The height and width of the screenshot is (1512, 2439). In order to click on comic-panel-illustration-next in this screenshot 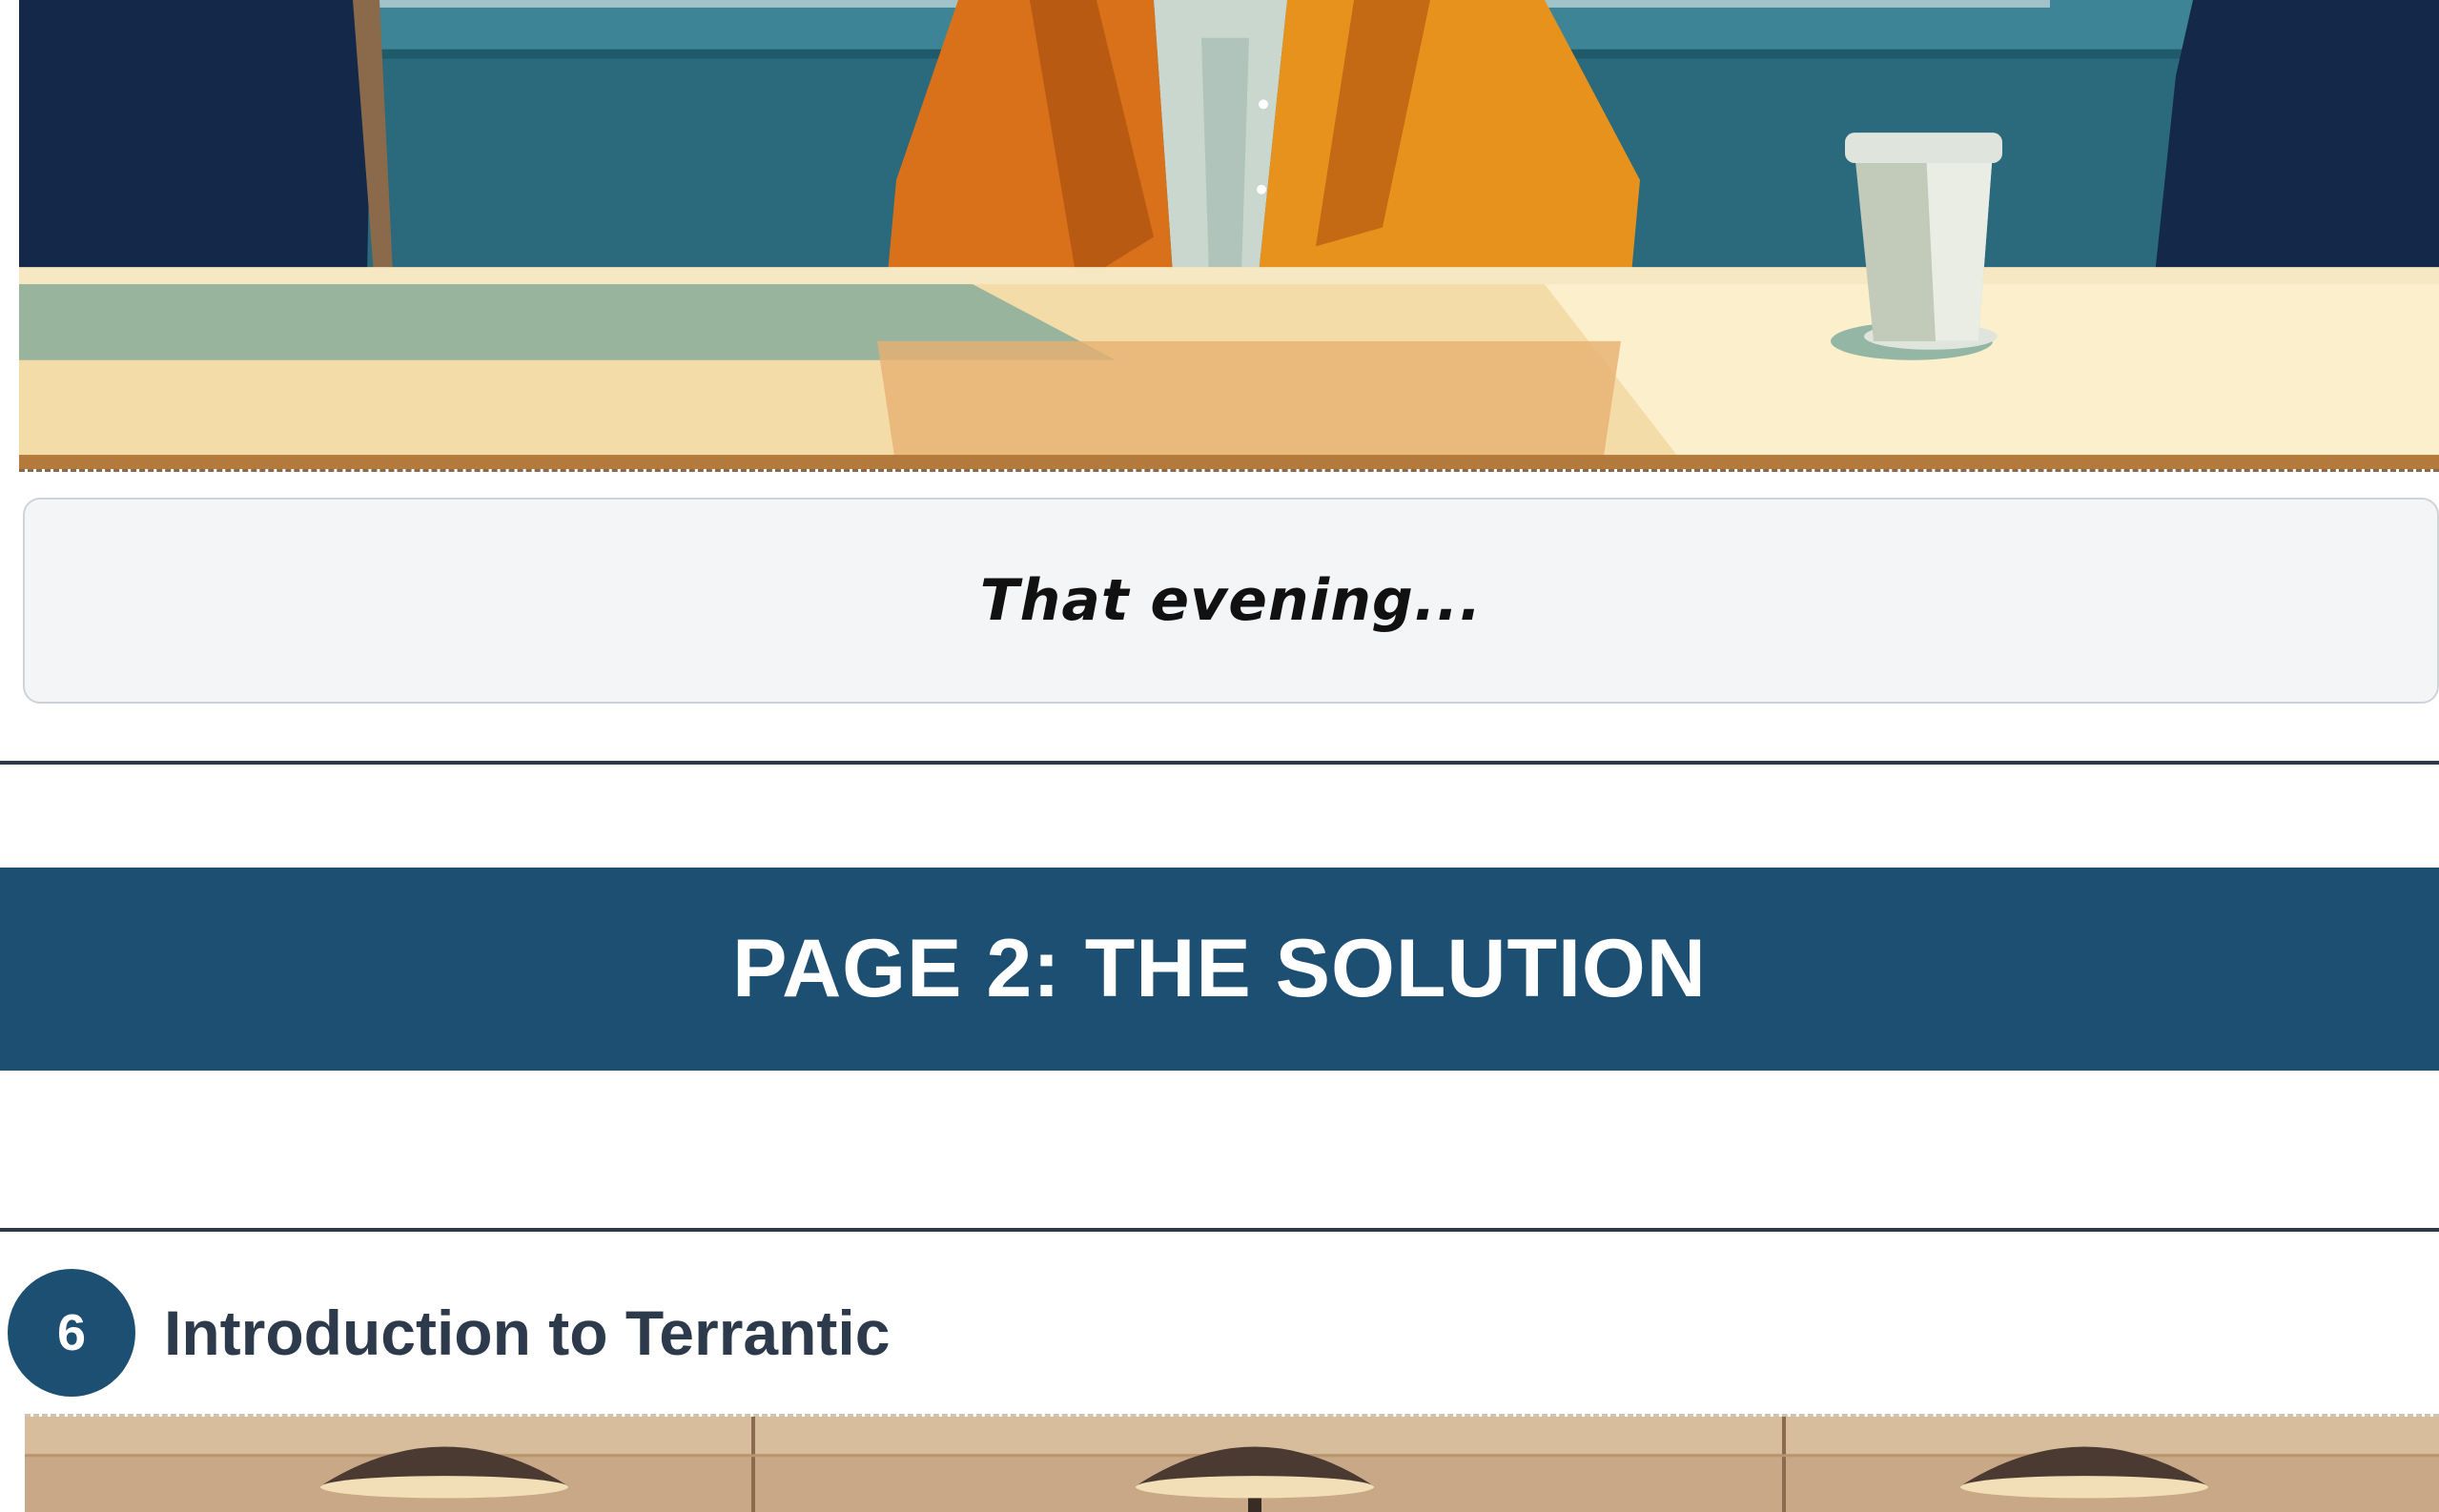, I will do `click(1232, 1463)`.